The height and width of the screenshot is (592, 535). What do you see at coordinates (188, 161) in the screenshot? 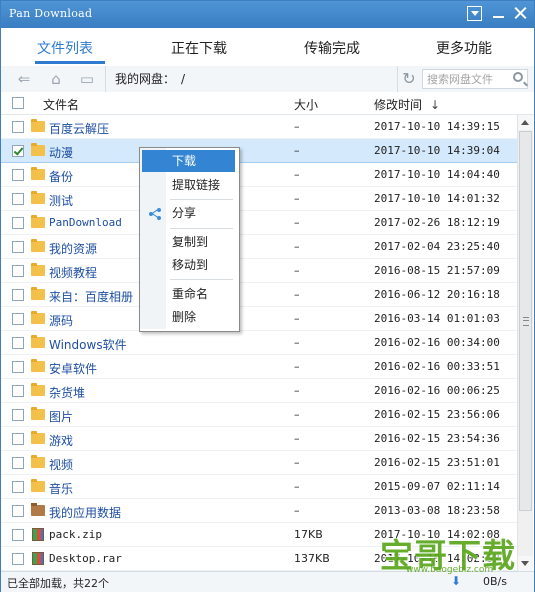
I see `menu-item-download: 下载` at bounding box center [188, 161].